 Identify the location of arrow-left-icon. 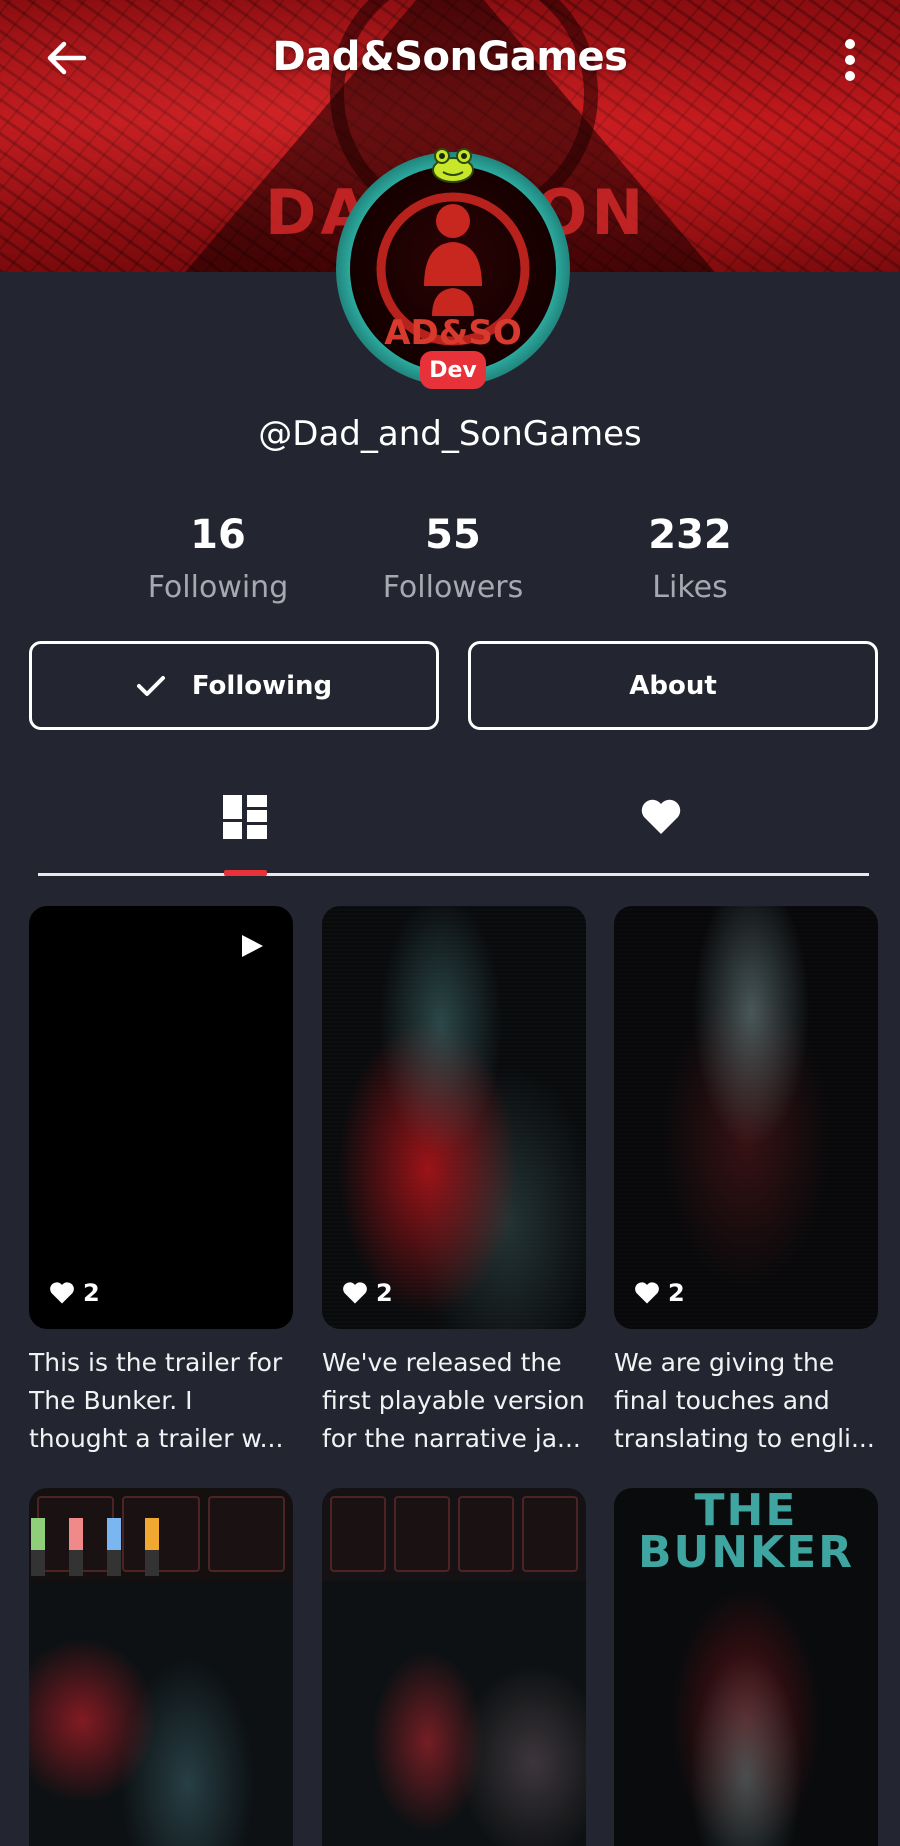
(67, 58).